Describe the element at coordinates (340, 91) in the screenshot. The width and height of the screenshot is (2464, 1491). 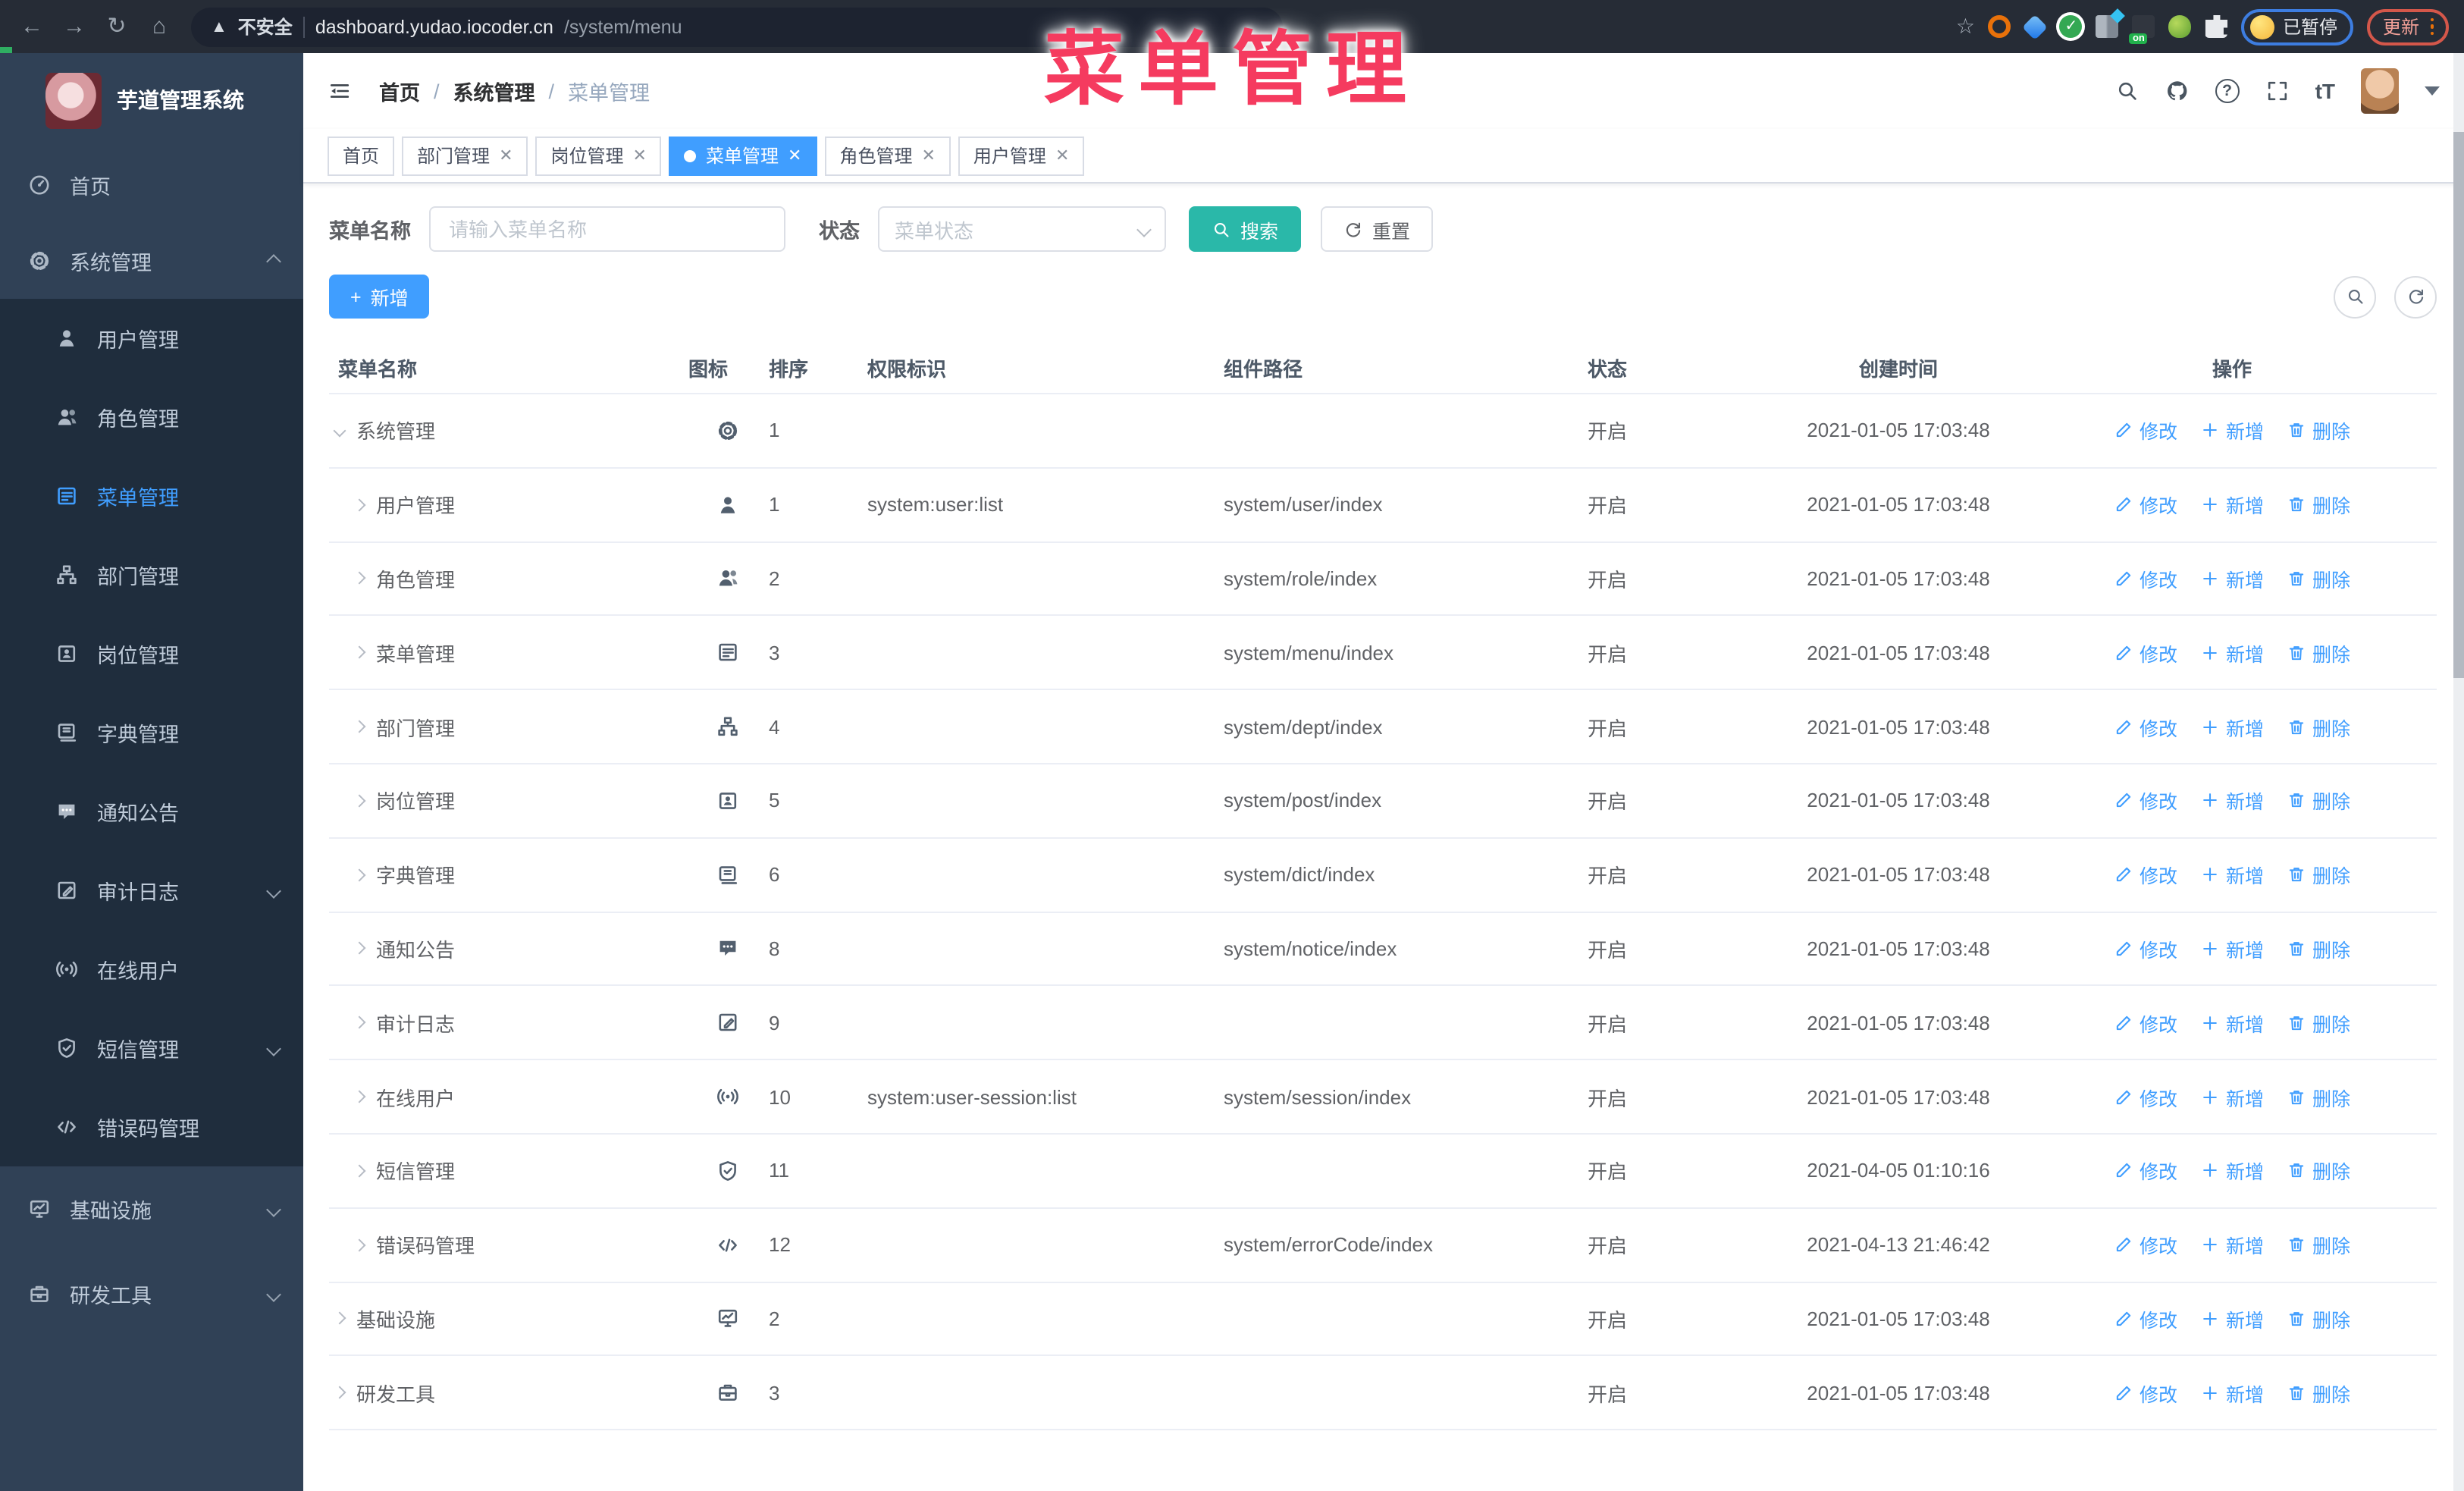
I see `collapse-sidebar-icon` at that location.